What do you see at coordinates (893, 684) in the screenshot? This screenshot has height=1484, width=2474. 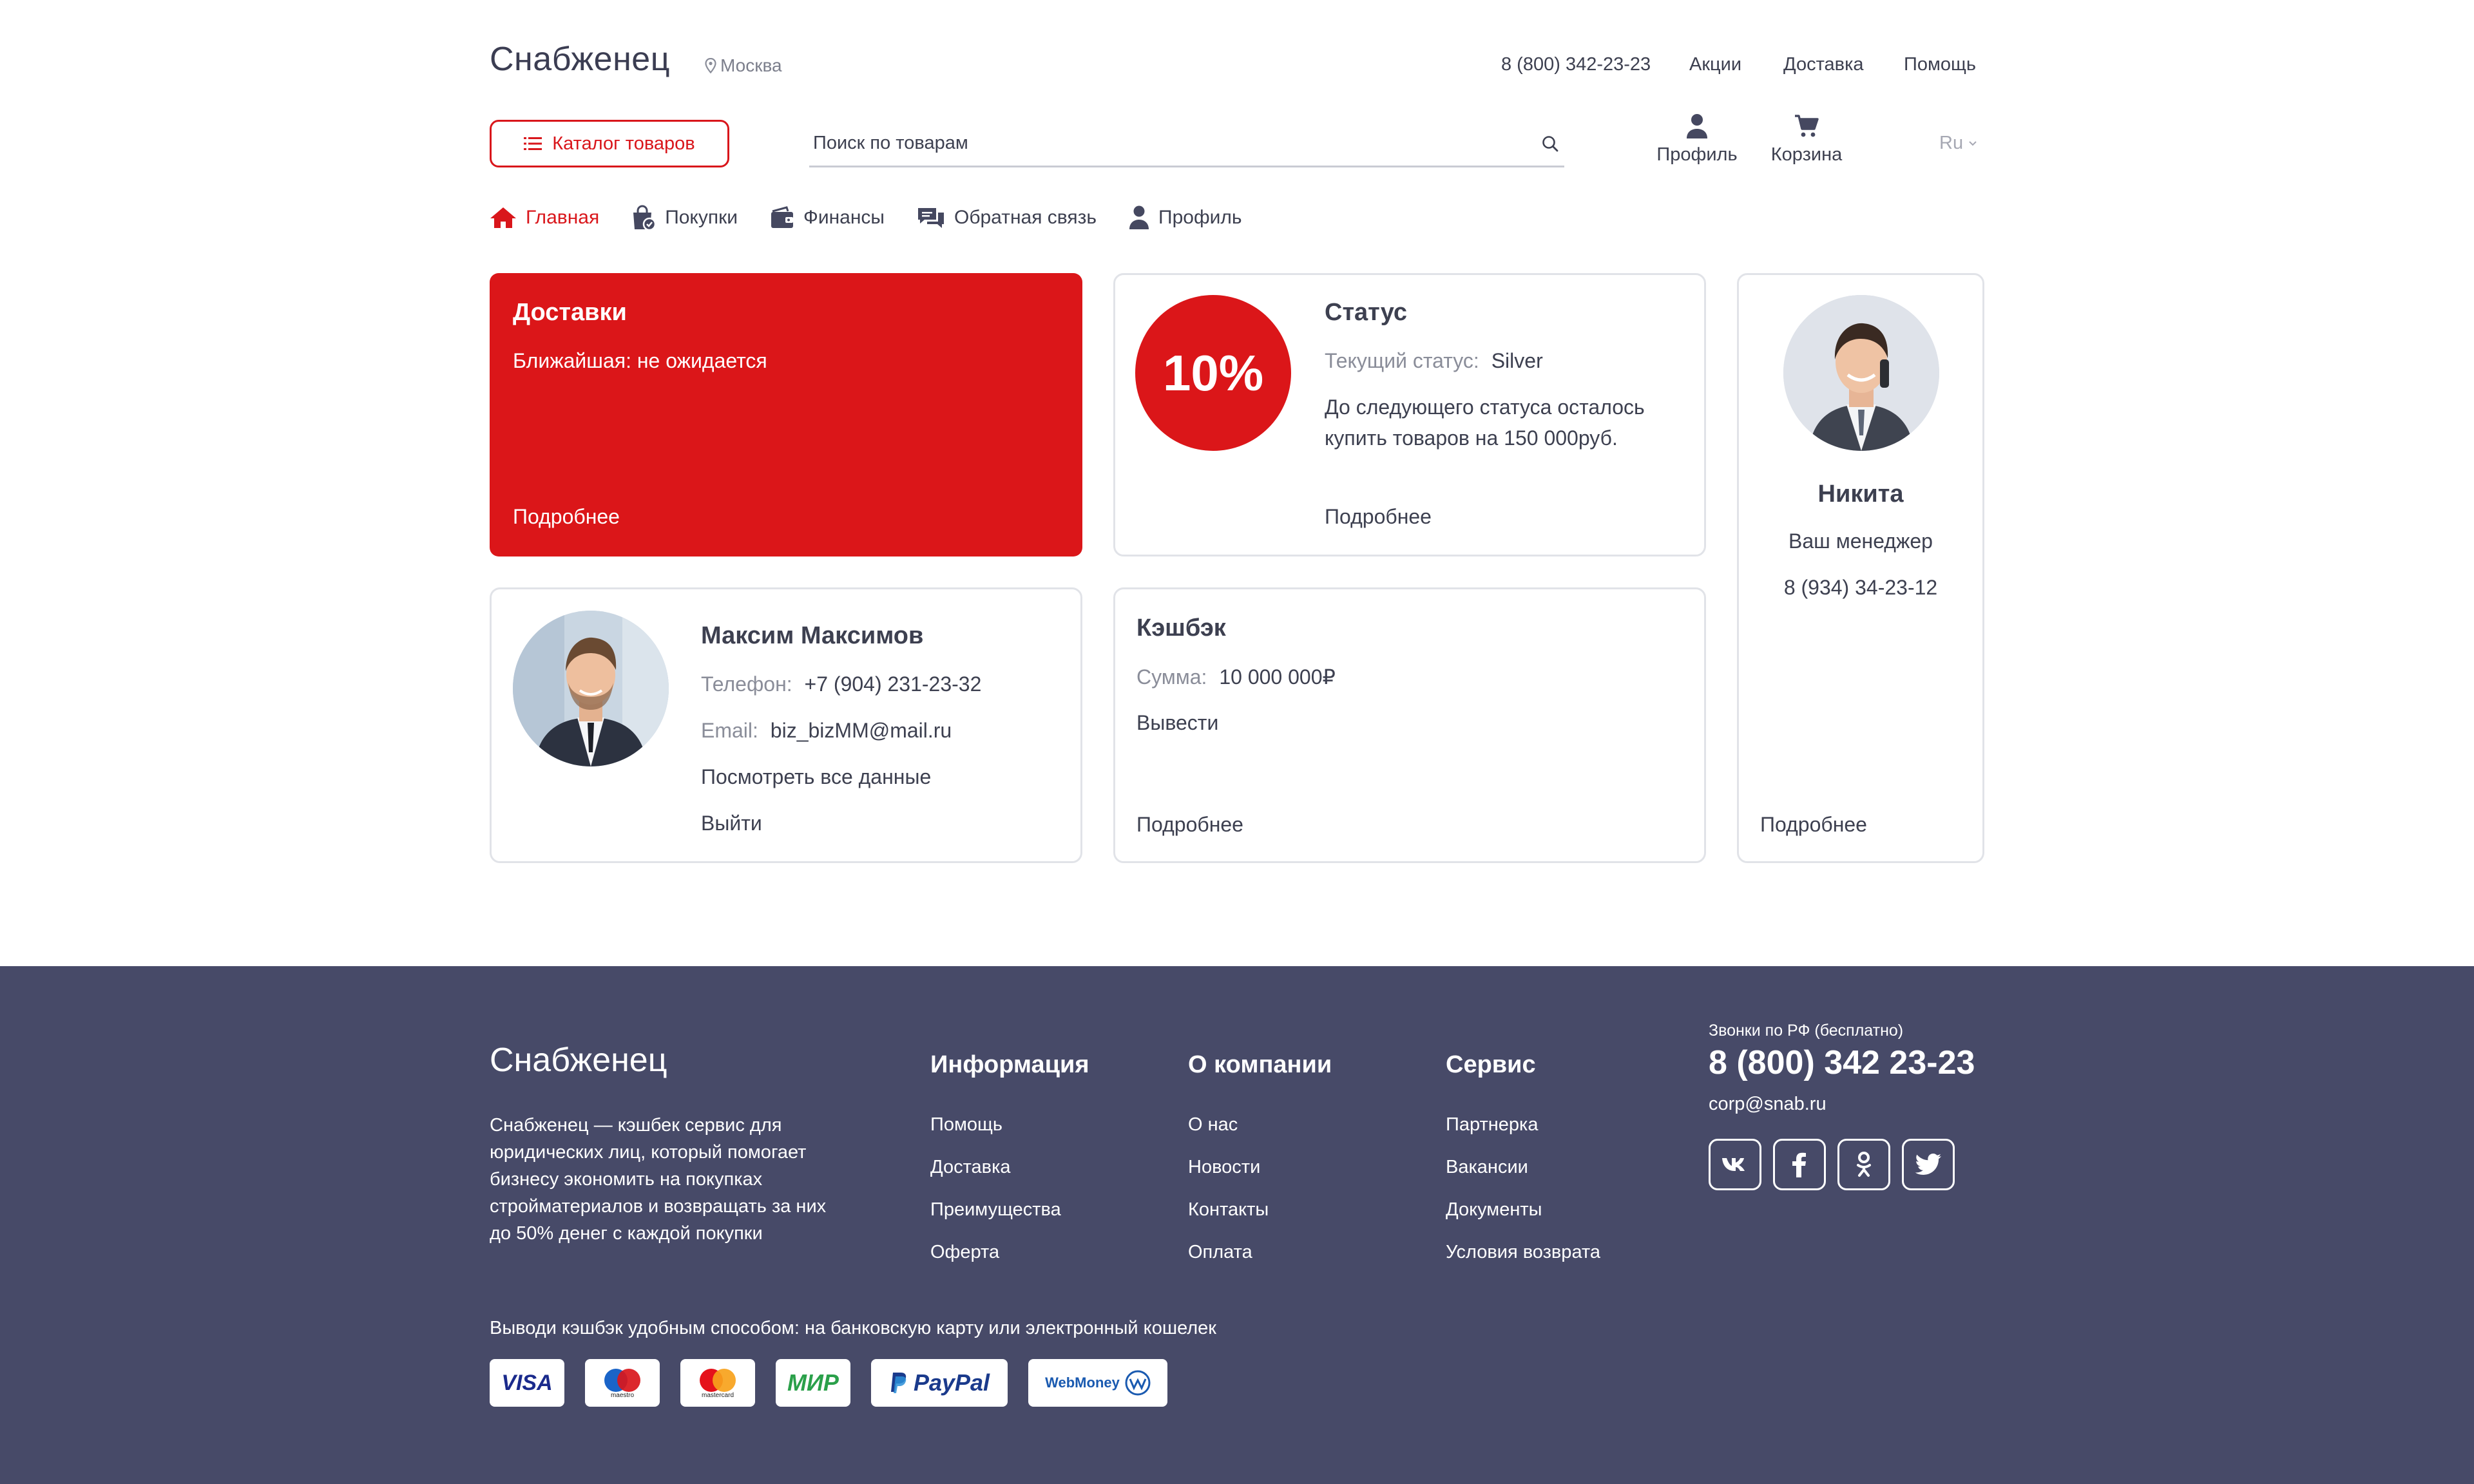 I see `user-phone-value: +7 (904) 231-23-32` at bounding box center [893, 684].